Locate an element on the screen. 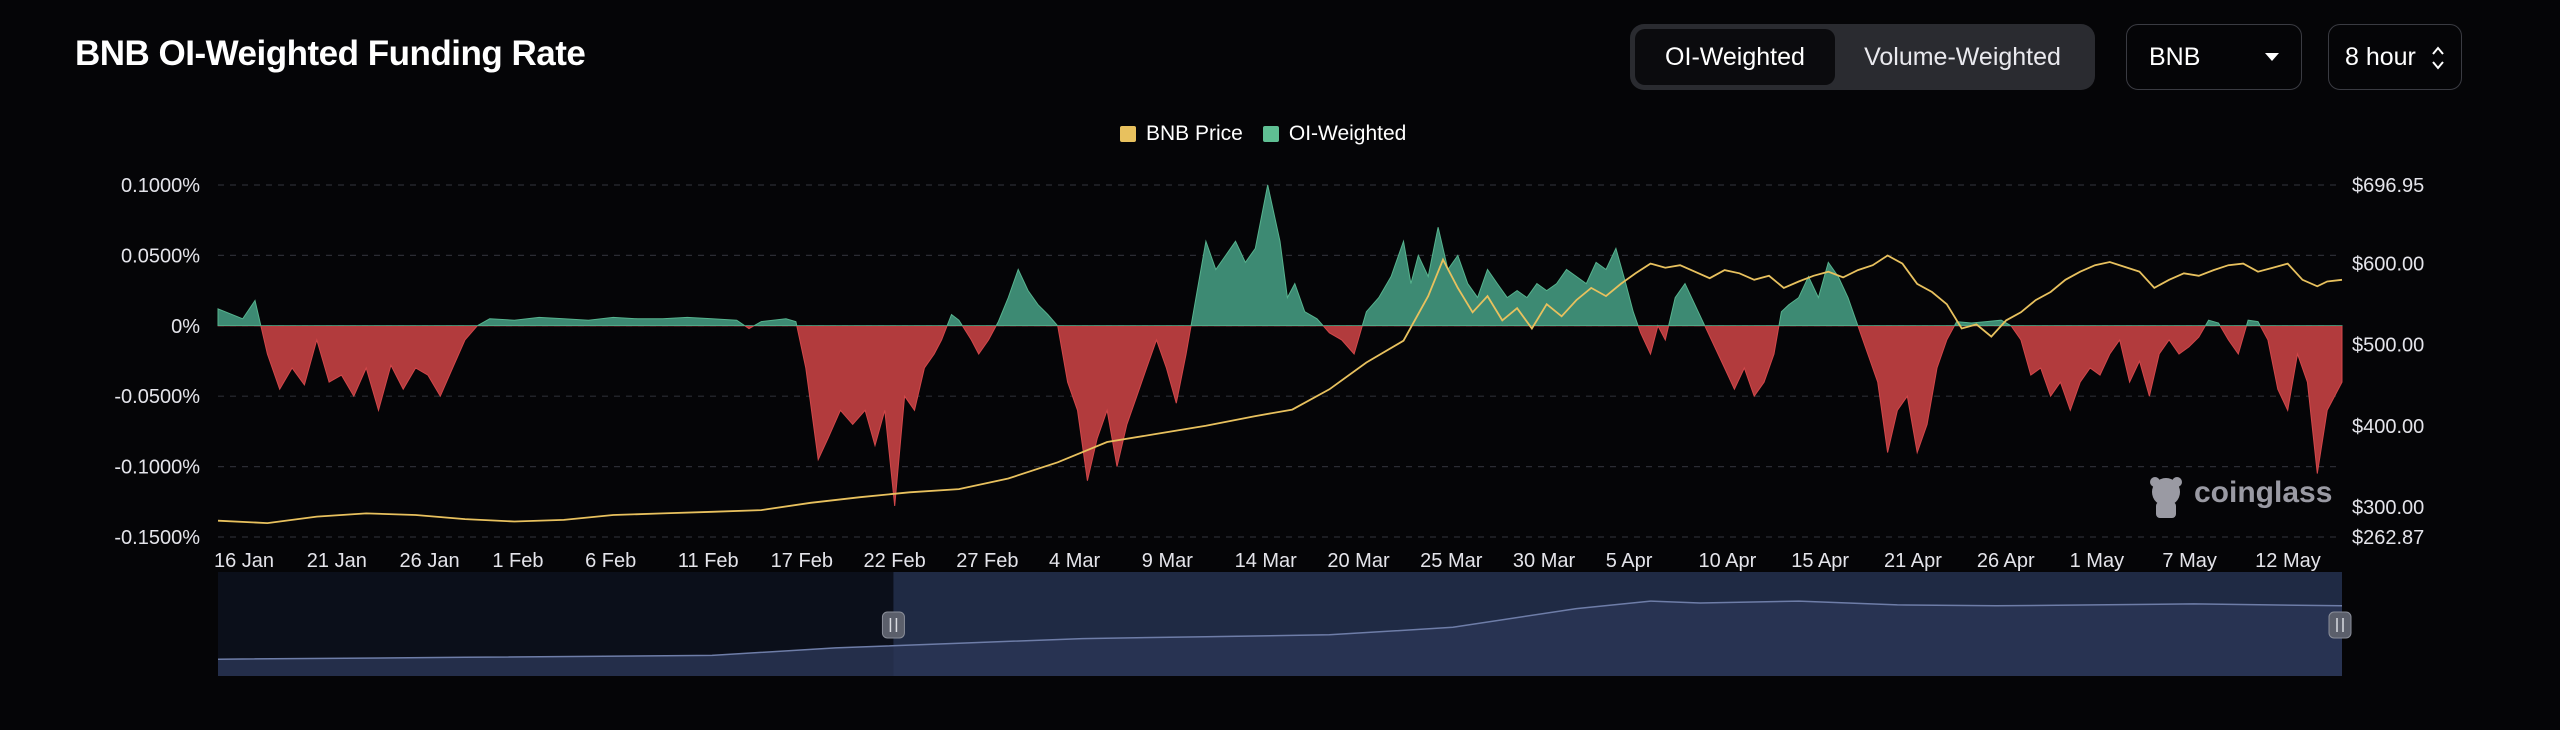  navigator-handle-right is located at coordinates (2340, 625).